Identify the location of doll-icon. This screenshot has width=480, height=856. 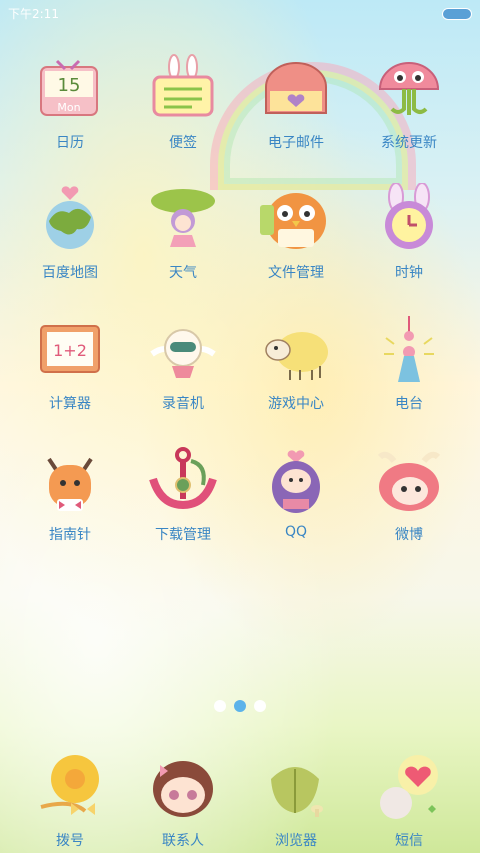
(183, 784).